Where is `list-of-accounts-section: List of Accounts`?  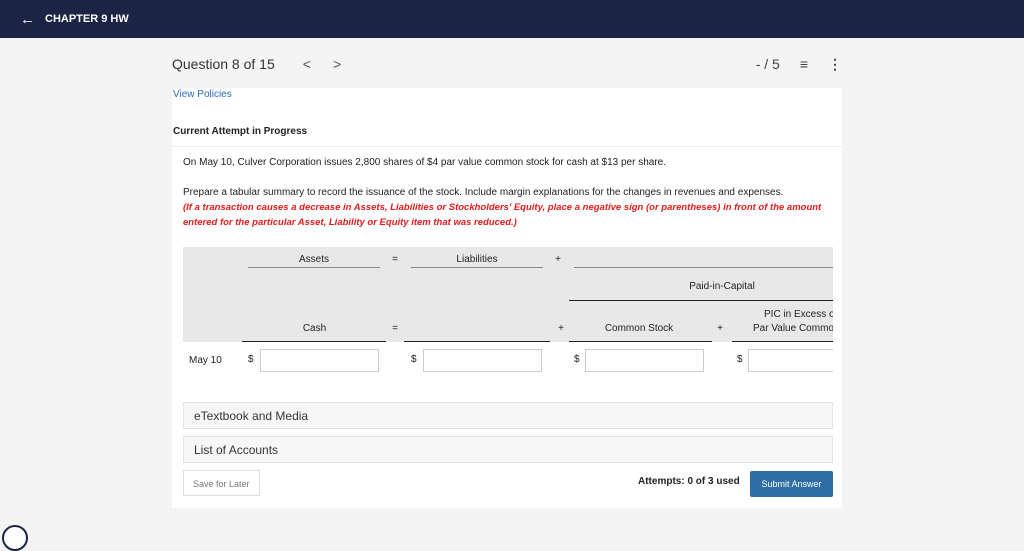
list-of-accounts-section: List of Accounts is located at coordinates (508, 449).